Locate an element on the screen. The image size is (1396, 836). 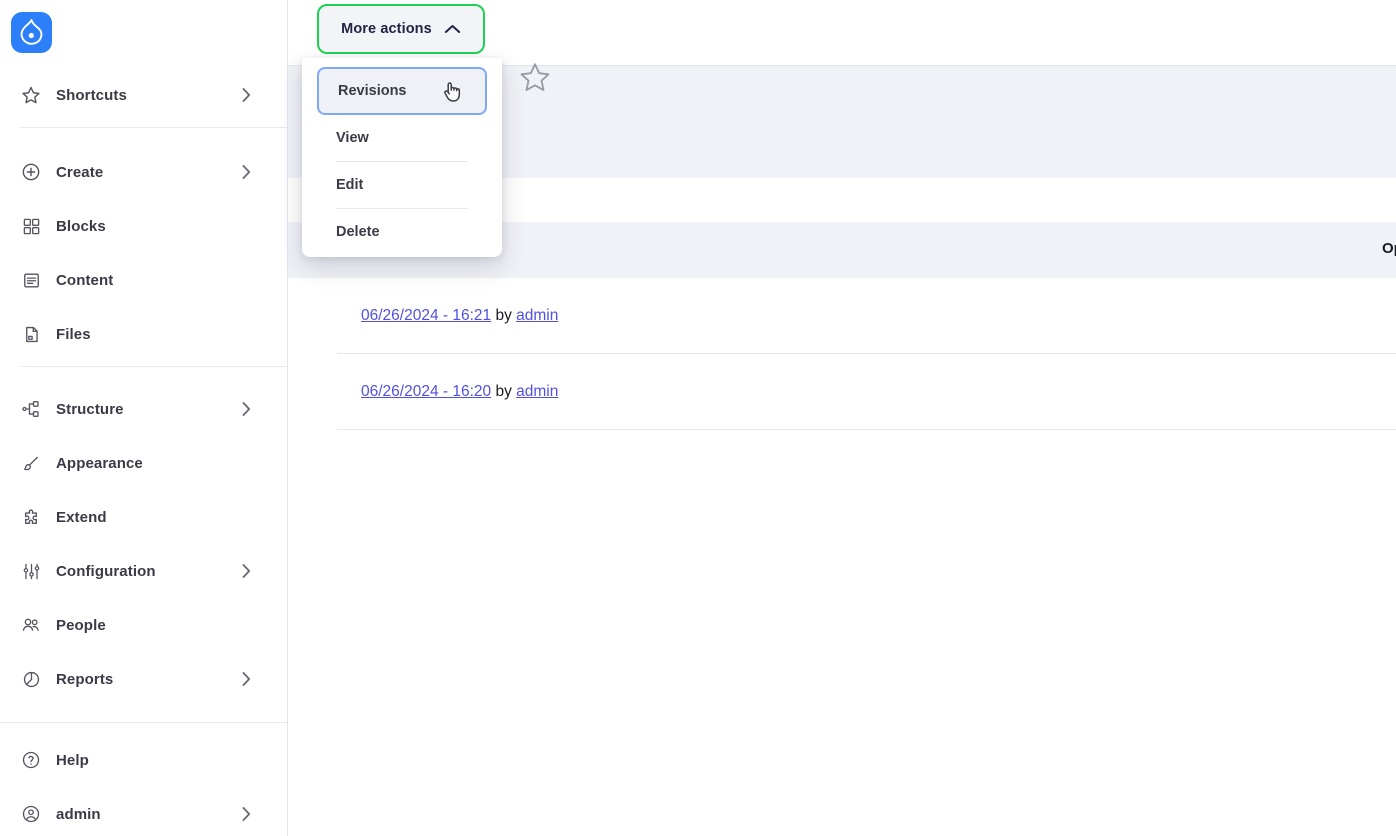
drupal-logo is located at coordinates (31, 32).